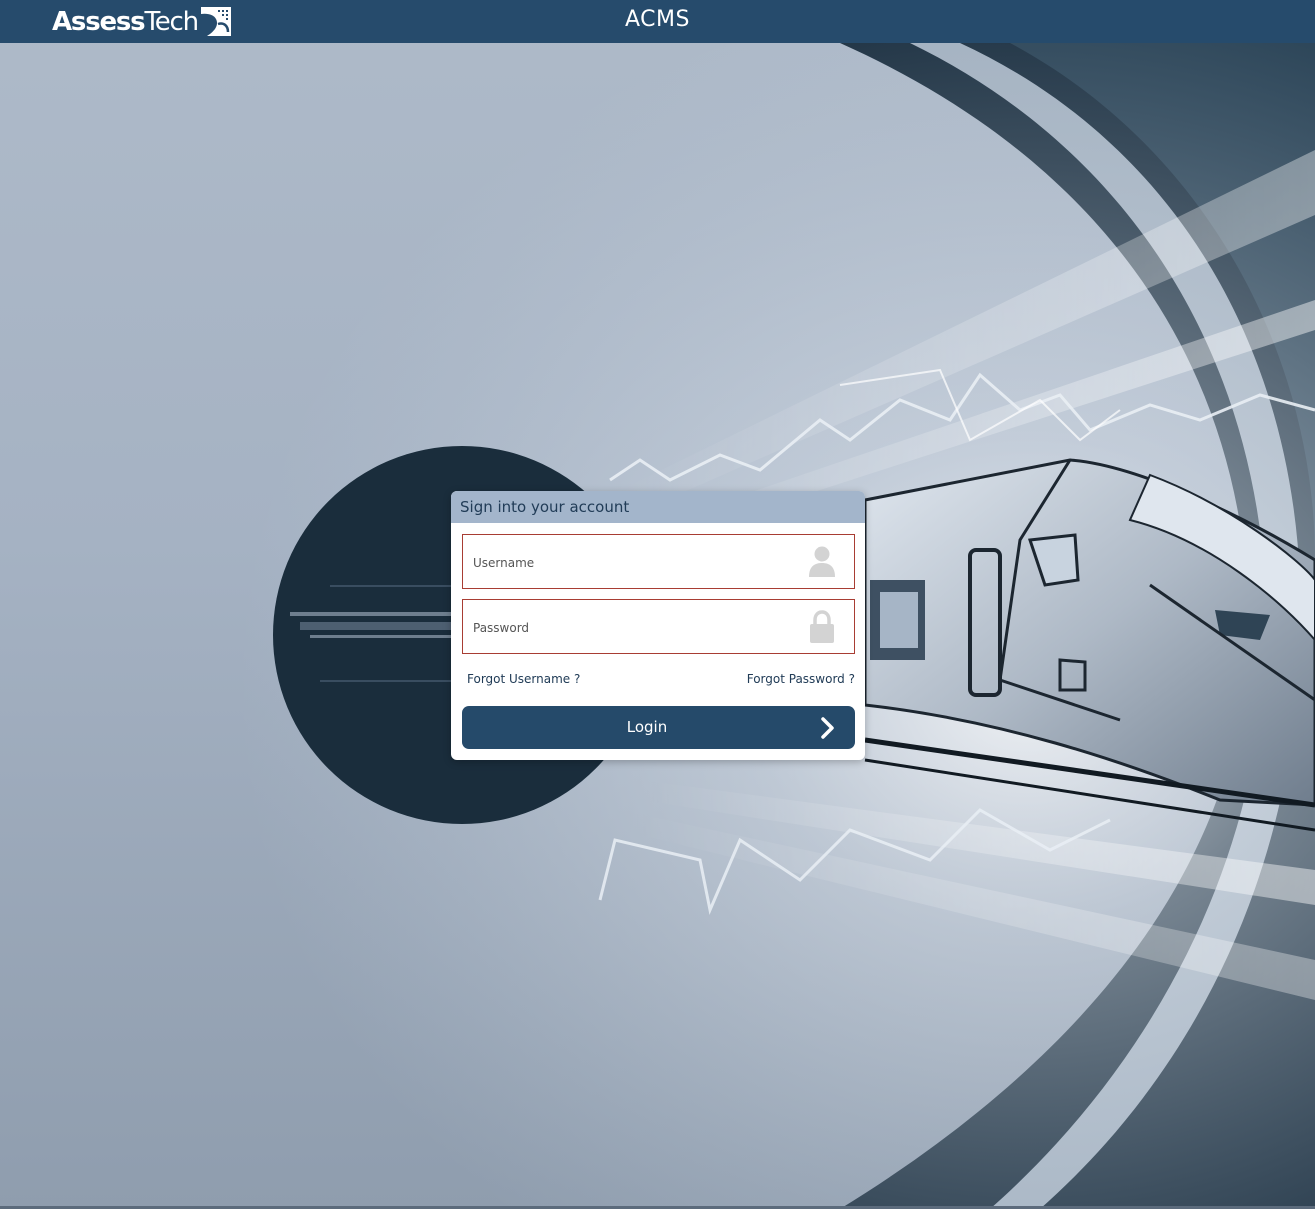  What do you see at coordinates (658, 507) in the screenshot?
I see `login-panel-heading: Sign into your account` at bounding box center [658, 507].